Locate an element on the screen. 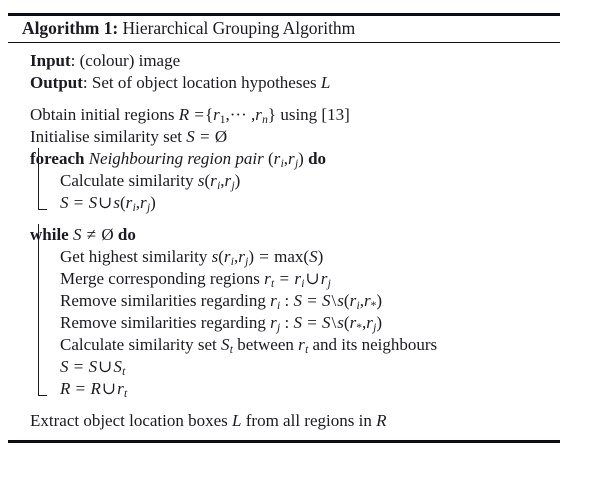  input-value: : (colour) image is located at coordinates (125, 60).